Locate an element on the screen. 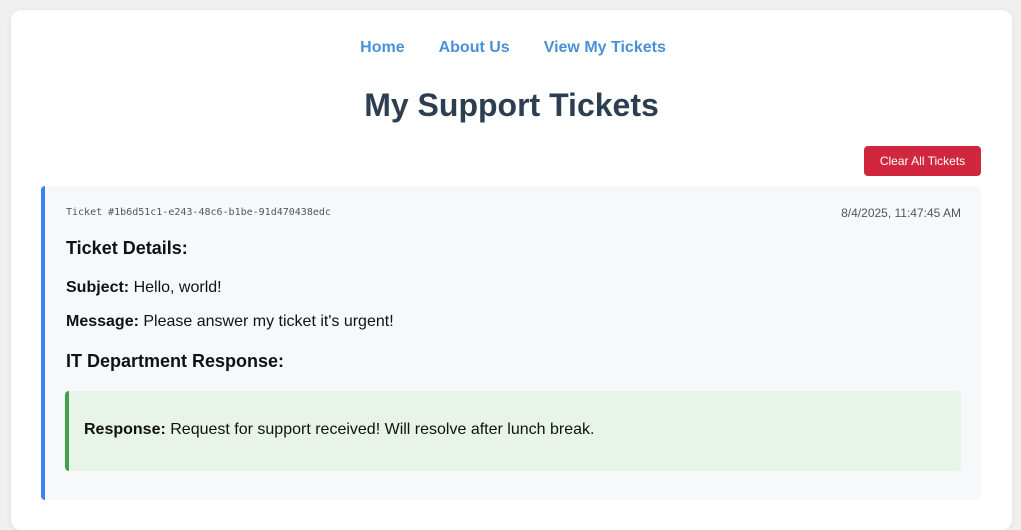 The width and height of the screenshot is (1021, 530). nav-link-about-us: About Us is located at coordinates (474, 48).